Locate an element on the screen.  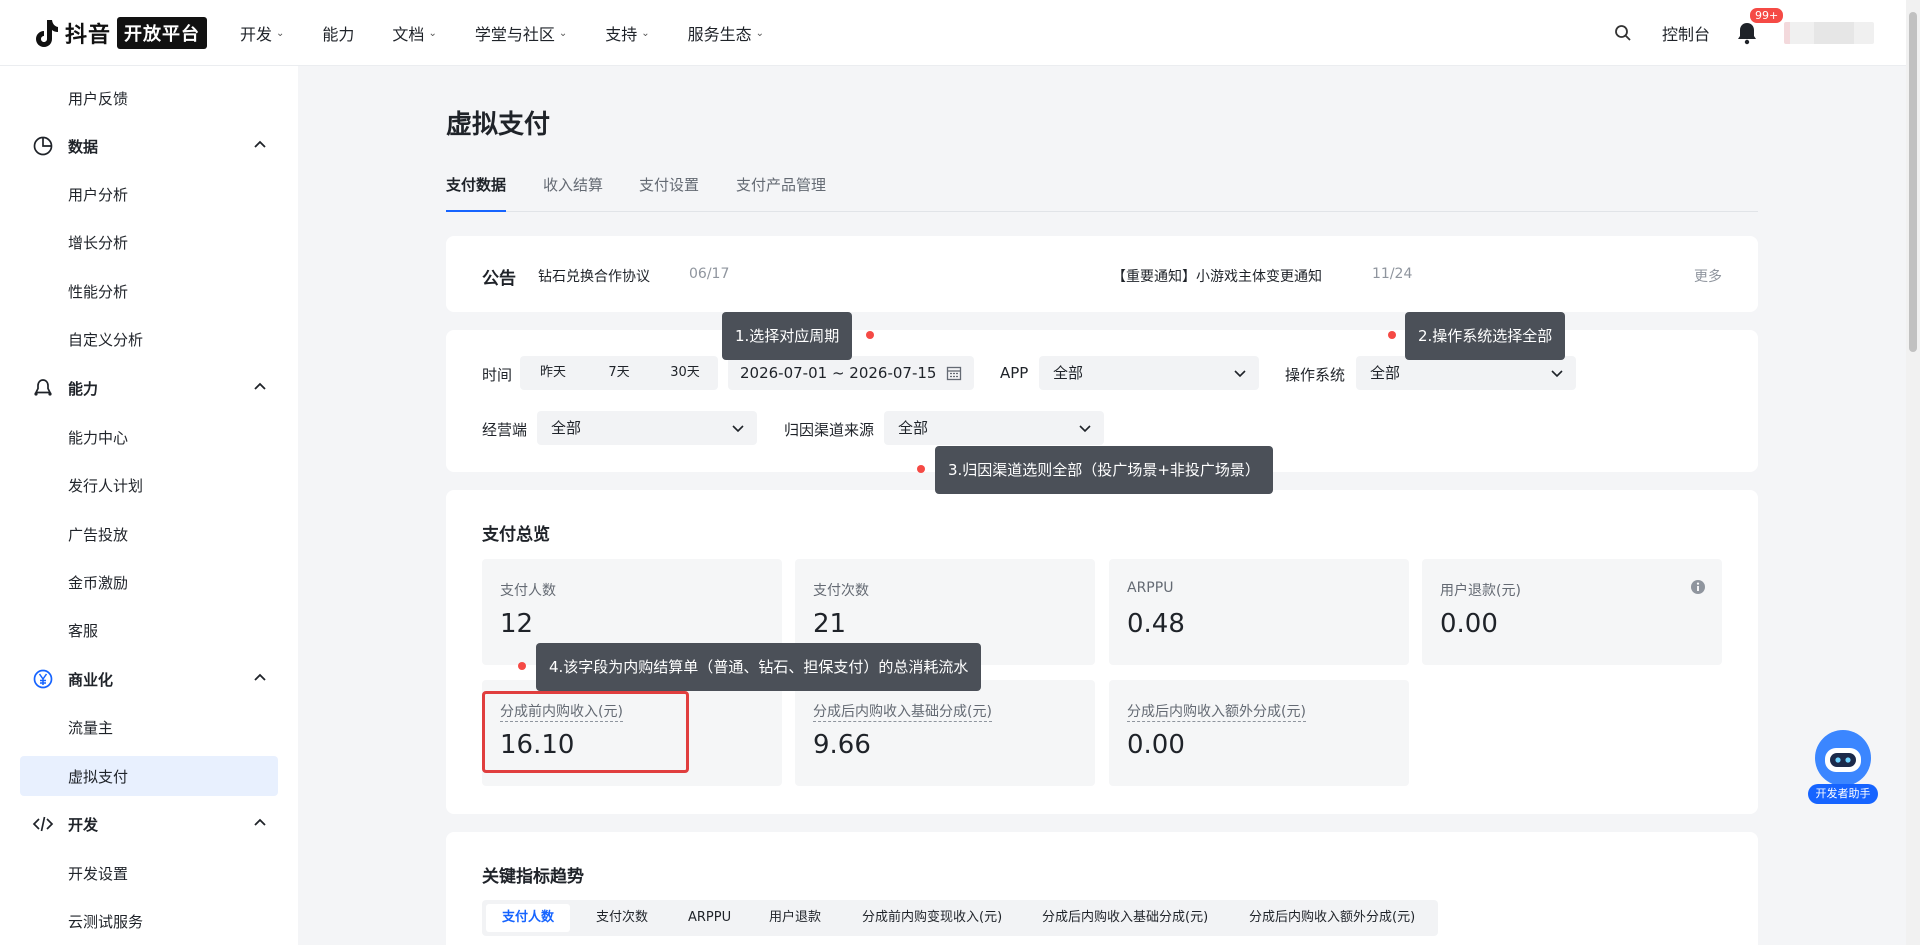
code-icon is located at coordinates (43, 824).